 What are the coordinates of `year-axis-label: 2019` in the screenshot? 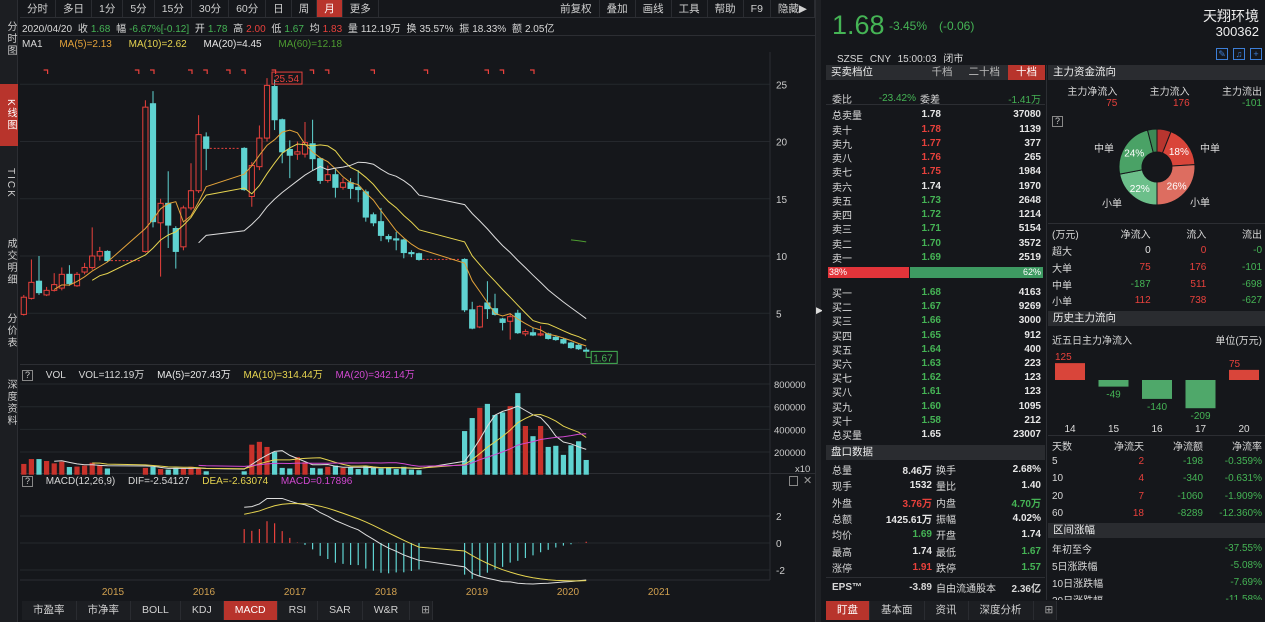 It's located at (477, 592).